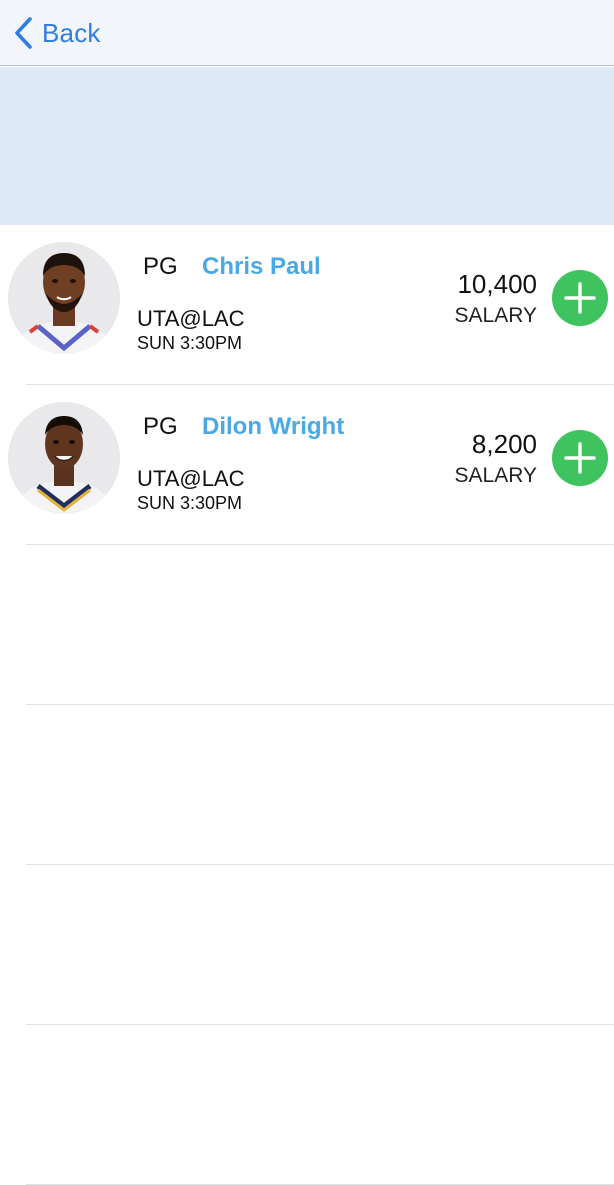 The height and width of the screenshot is (1185, 614). What do you see at coordinates (307, 33) in the screenshot?
I see `navigation-bar: Back` at bounding box center [307, 33].